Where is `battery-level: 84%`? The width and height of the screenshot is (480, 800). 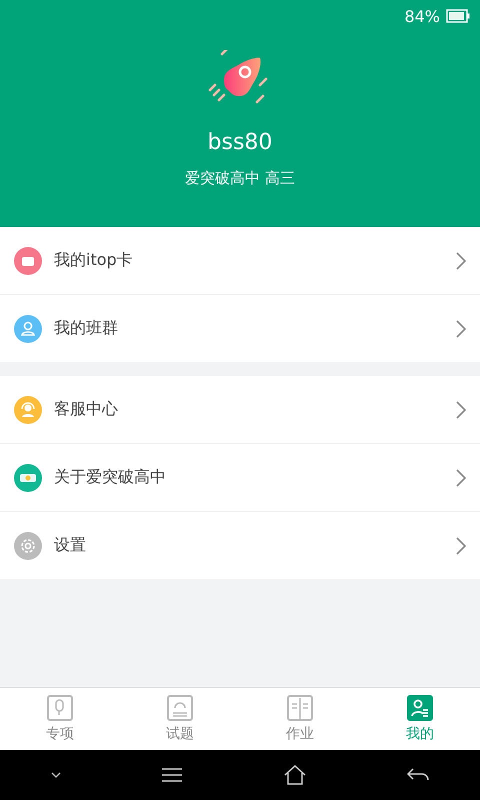
battery-level: 84% is located at coordinates (422, 16).